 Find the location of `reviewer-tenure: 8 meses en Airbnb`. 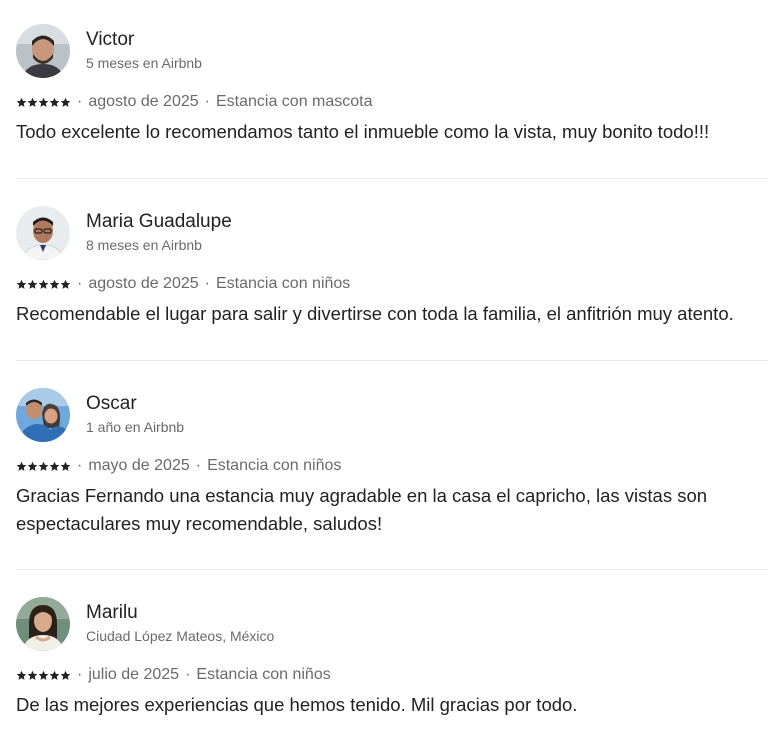

reviewer-tenure: 8 meses en Airbnb is located at coordinates (144, 245).